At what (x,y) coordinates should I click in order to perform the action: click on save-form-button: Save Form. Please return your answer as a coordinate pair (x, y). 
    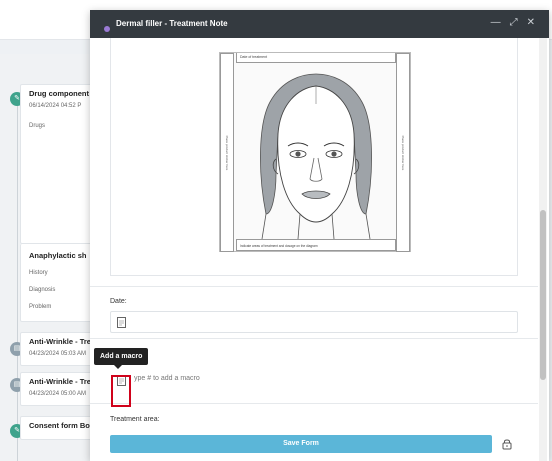
    Looking at the image, I should click on (301, 444).